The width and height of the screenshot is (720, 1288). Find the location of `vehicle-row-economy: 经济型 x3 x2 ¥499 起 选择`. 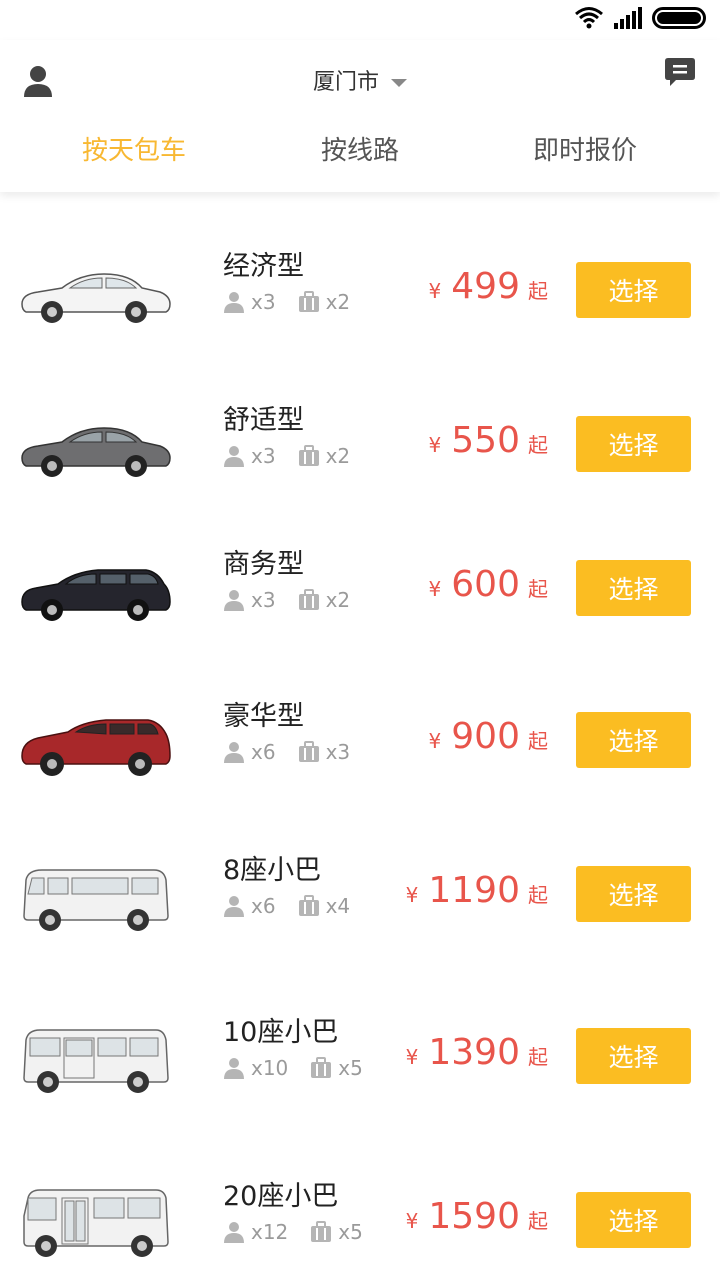

vehicle-row-economy: 经济型 x3 x2 ¥499 起 选择 is located at coordinates (360, 298).